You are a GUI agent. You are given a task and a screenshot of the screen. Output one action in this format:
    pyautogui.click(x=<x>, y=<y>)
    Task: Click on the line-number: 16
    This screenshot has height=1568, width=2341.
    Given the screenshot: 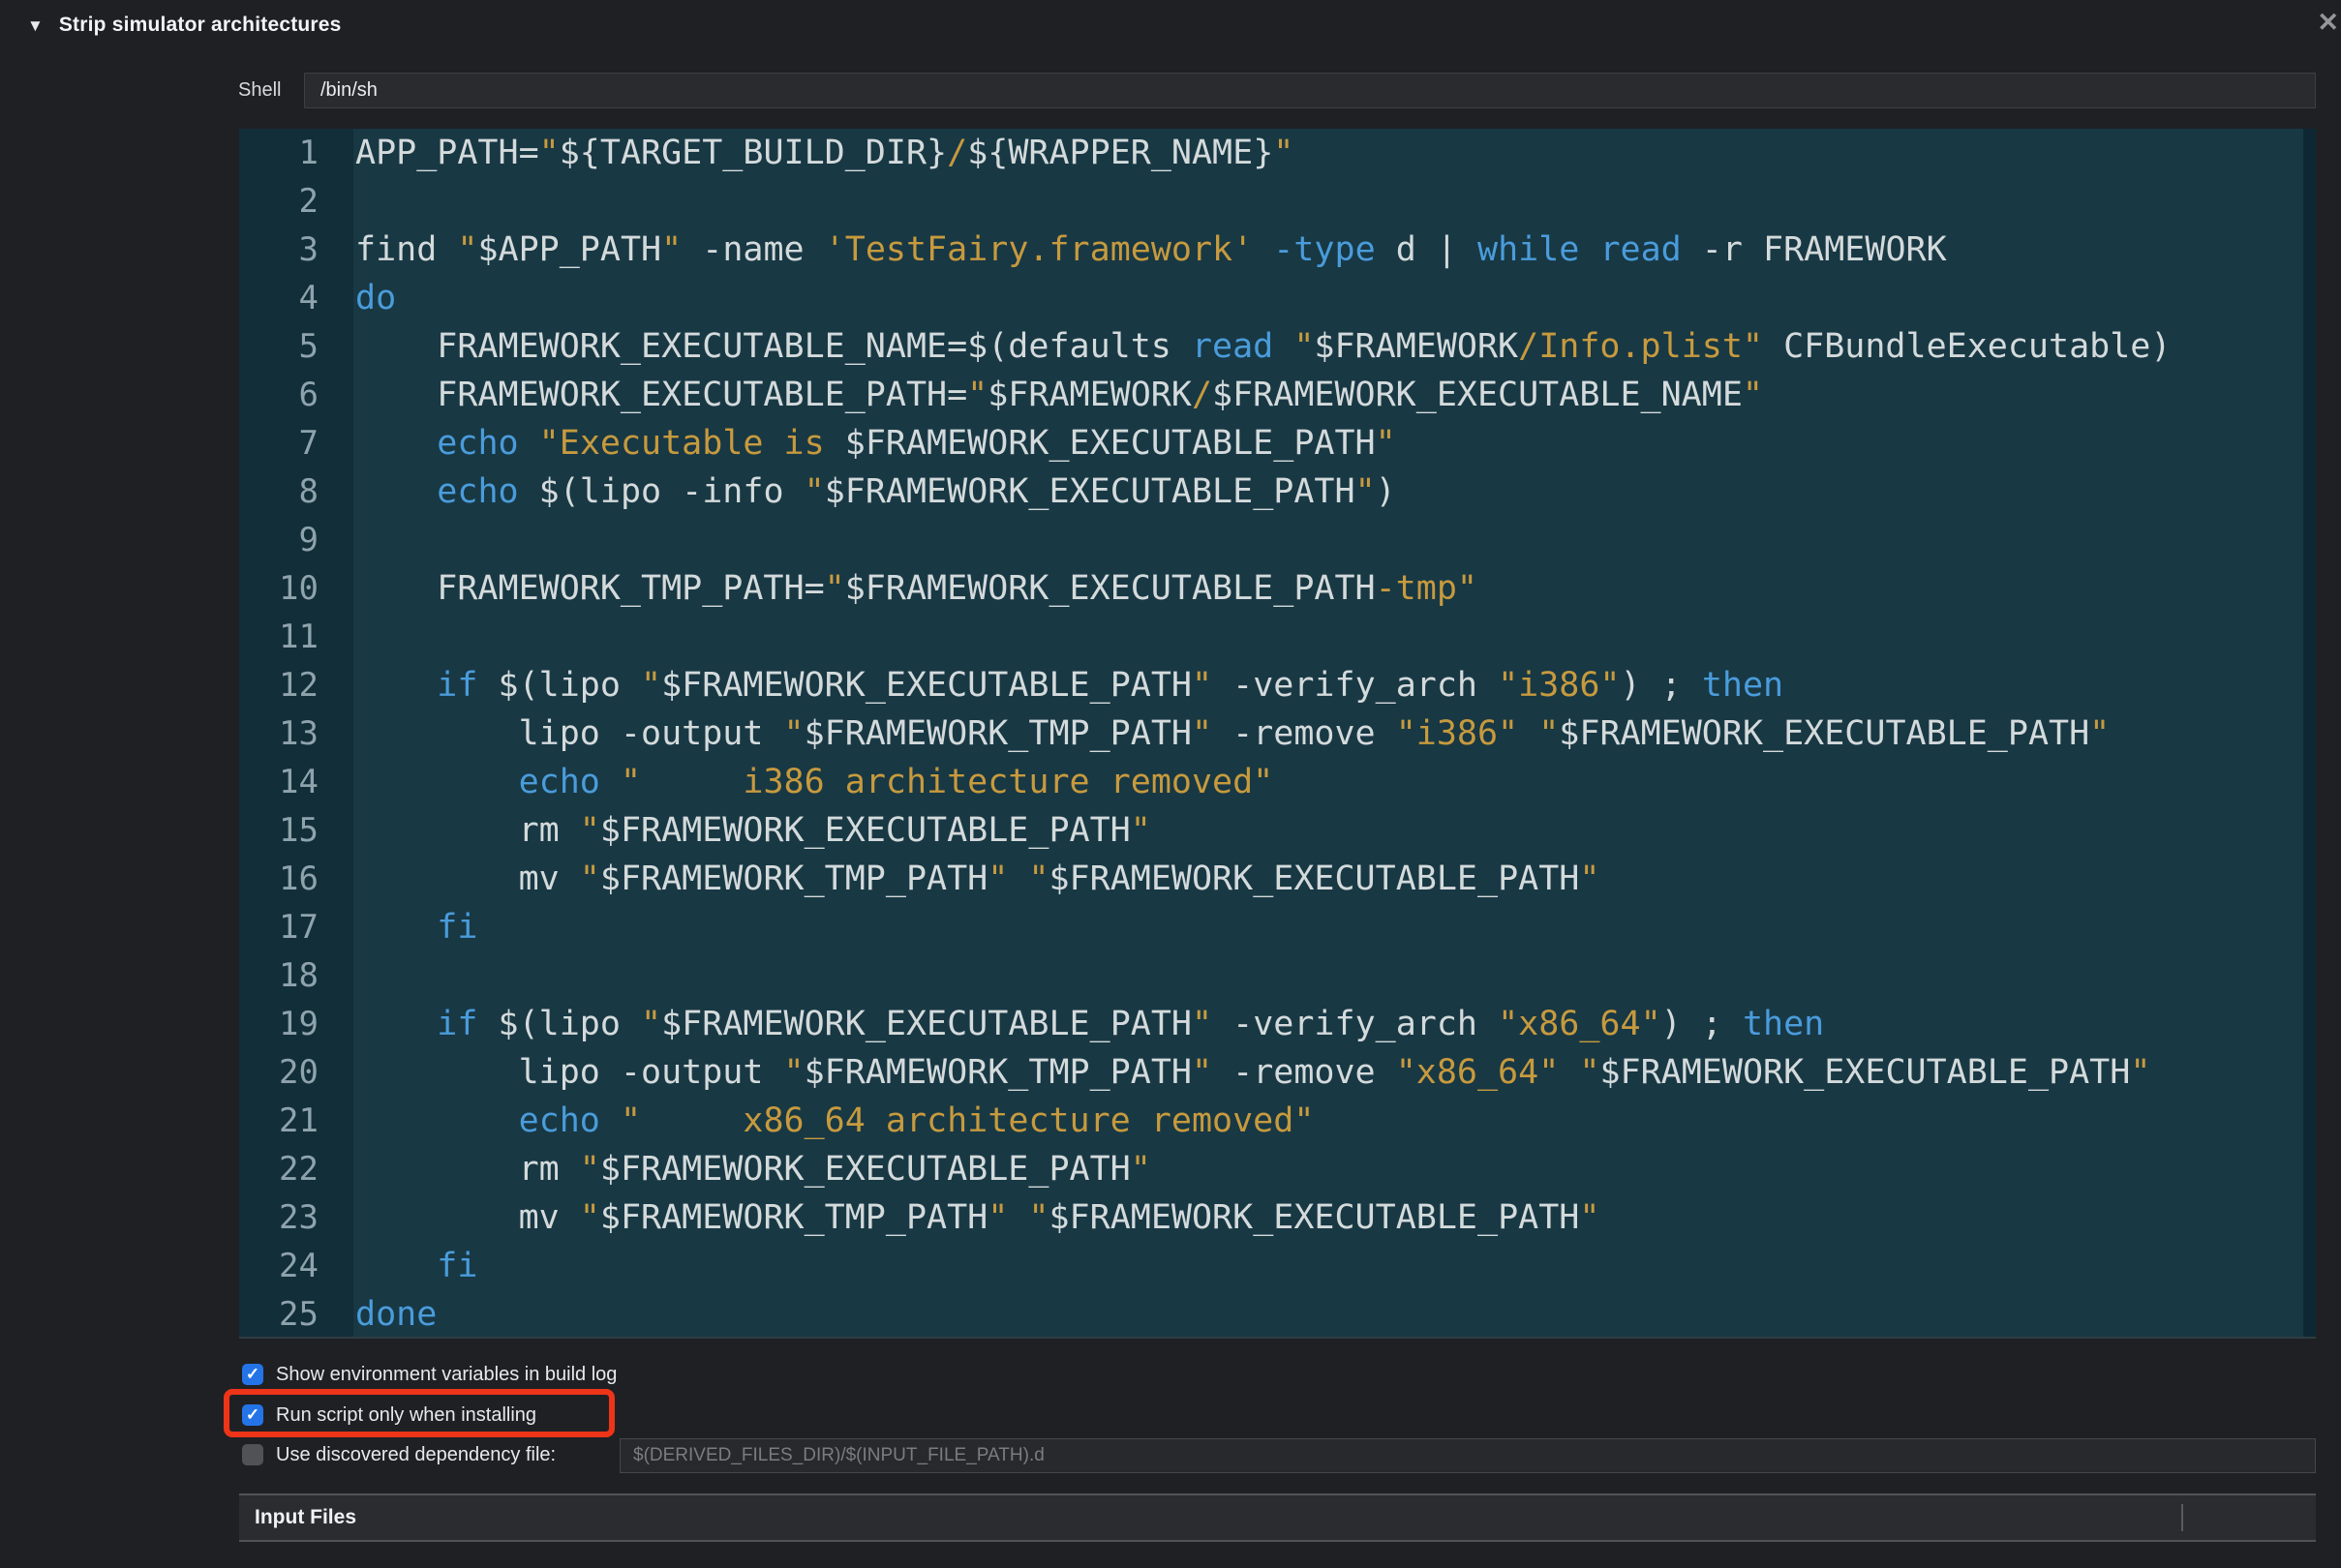 What is the action you would take?
    pyautogui.click(x=299, y=878)
    